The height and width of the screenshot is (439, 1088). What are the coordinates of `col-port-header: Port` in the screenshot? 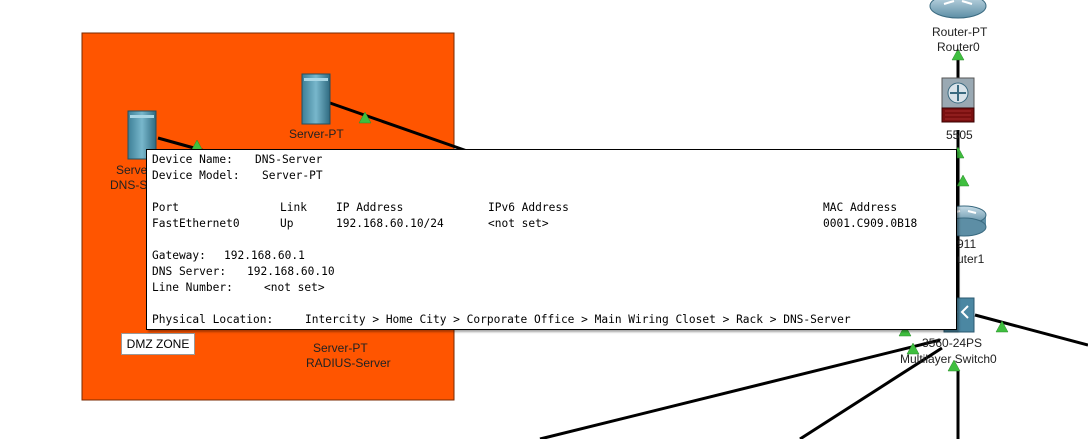 It's located at (165, 207).